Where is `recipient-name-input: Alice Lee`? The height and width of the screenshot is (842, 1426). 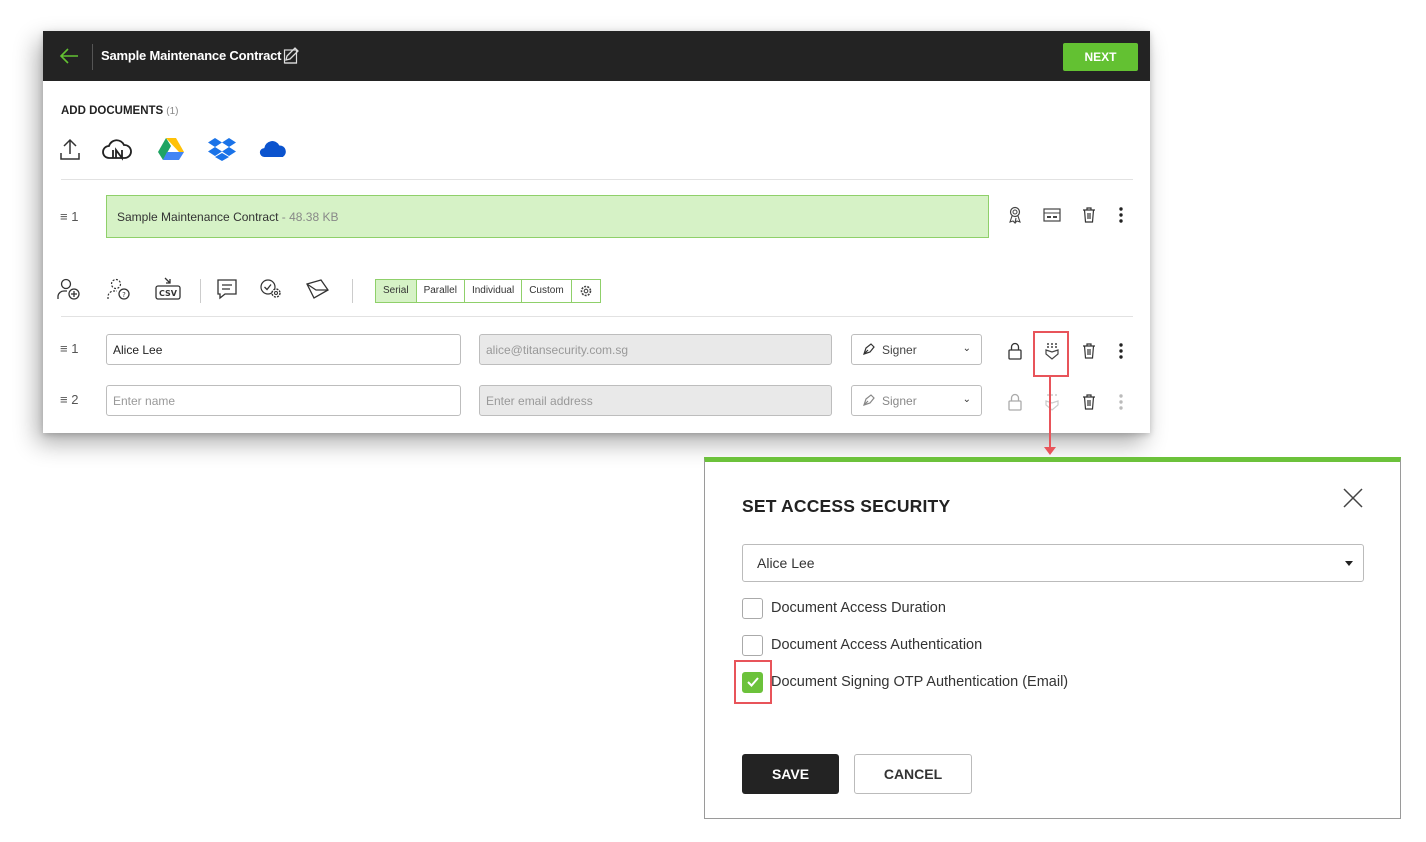 recipient-name-input: Alice Lee is located at coordinates (283, 349).